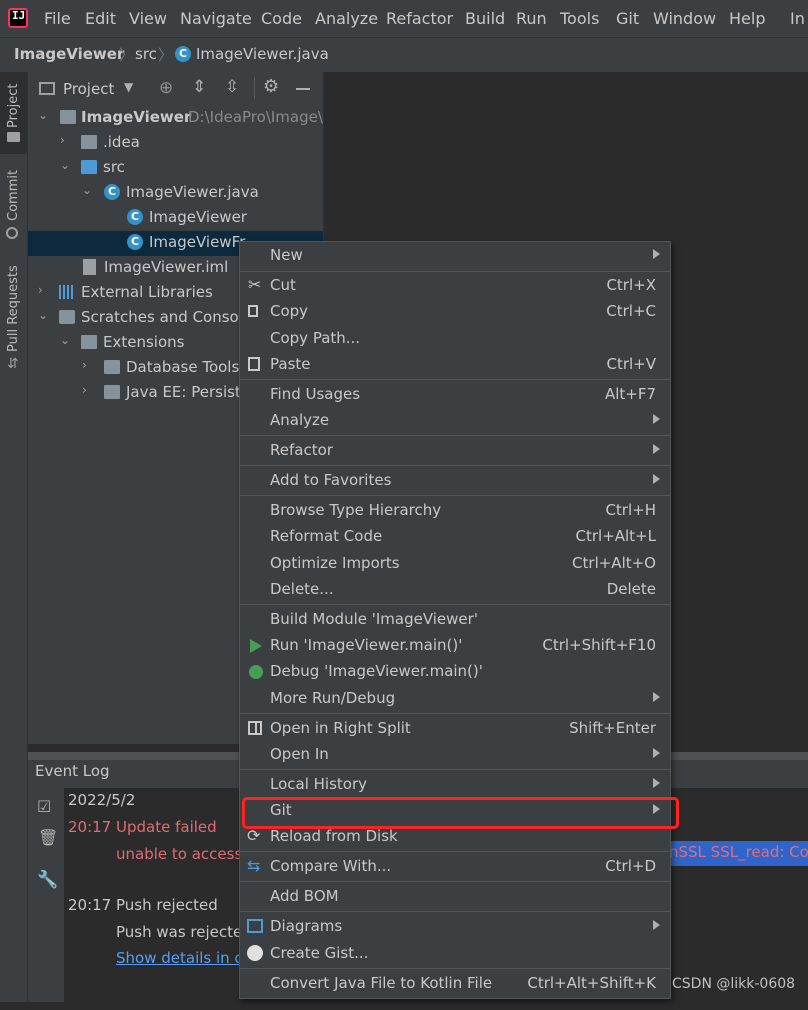 The width and height of the screenshot is (808, 1010). I want to click on menu-refactor: Refactor, so click(419, 18).